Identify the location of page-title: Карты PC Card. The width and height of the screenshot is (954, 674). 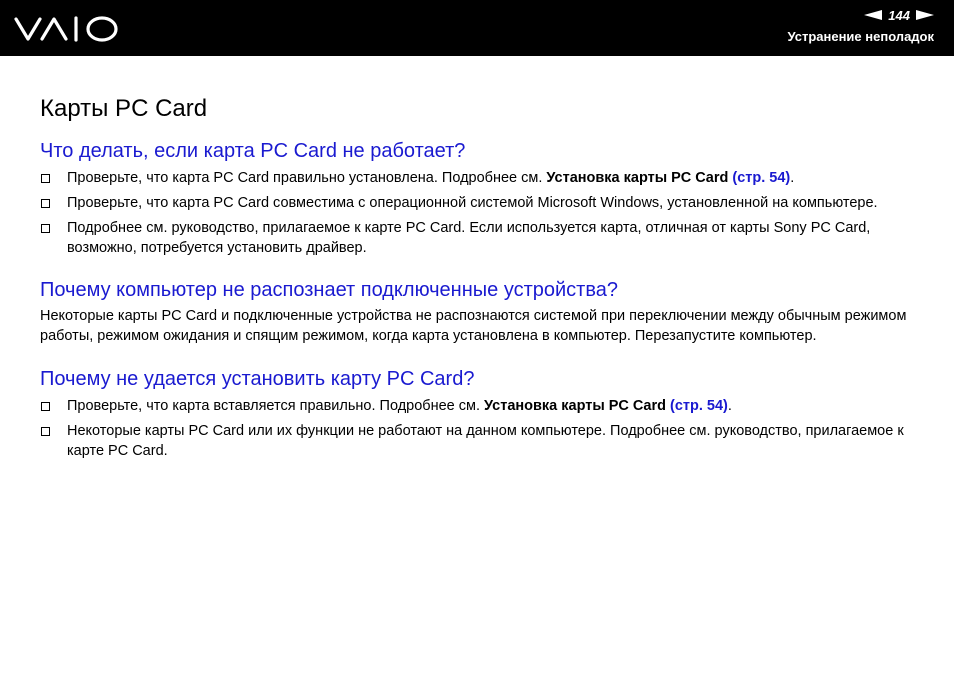
(124, 108).